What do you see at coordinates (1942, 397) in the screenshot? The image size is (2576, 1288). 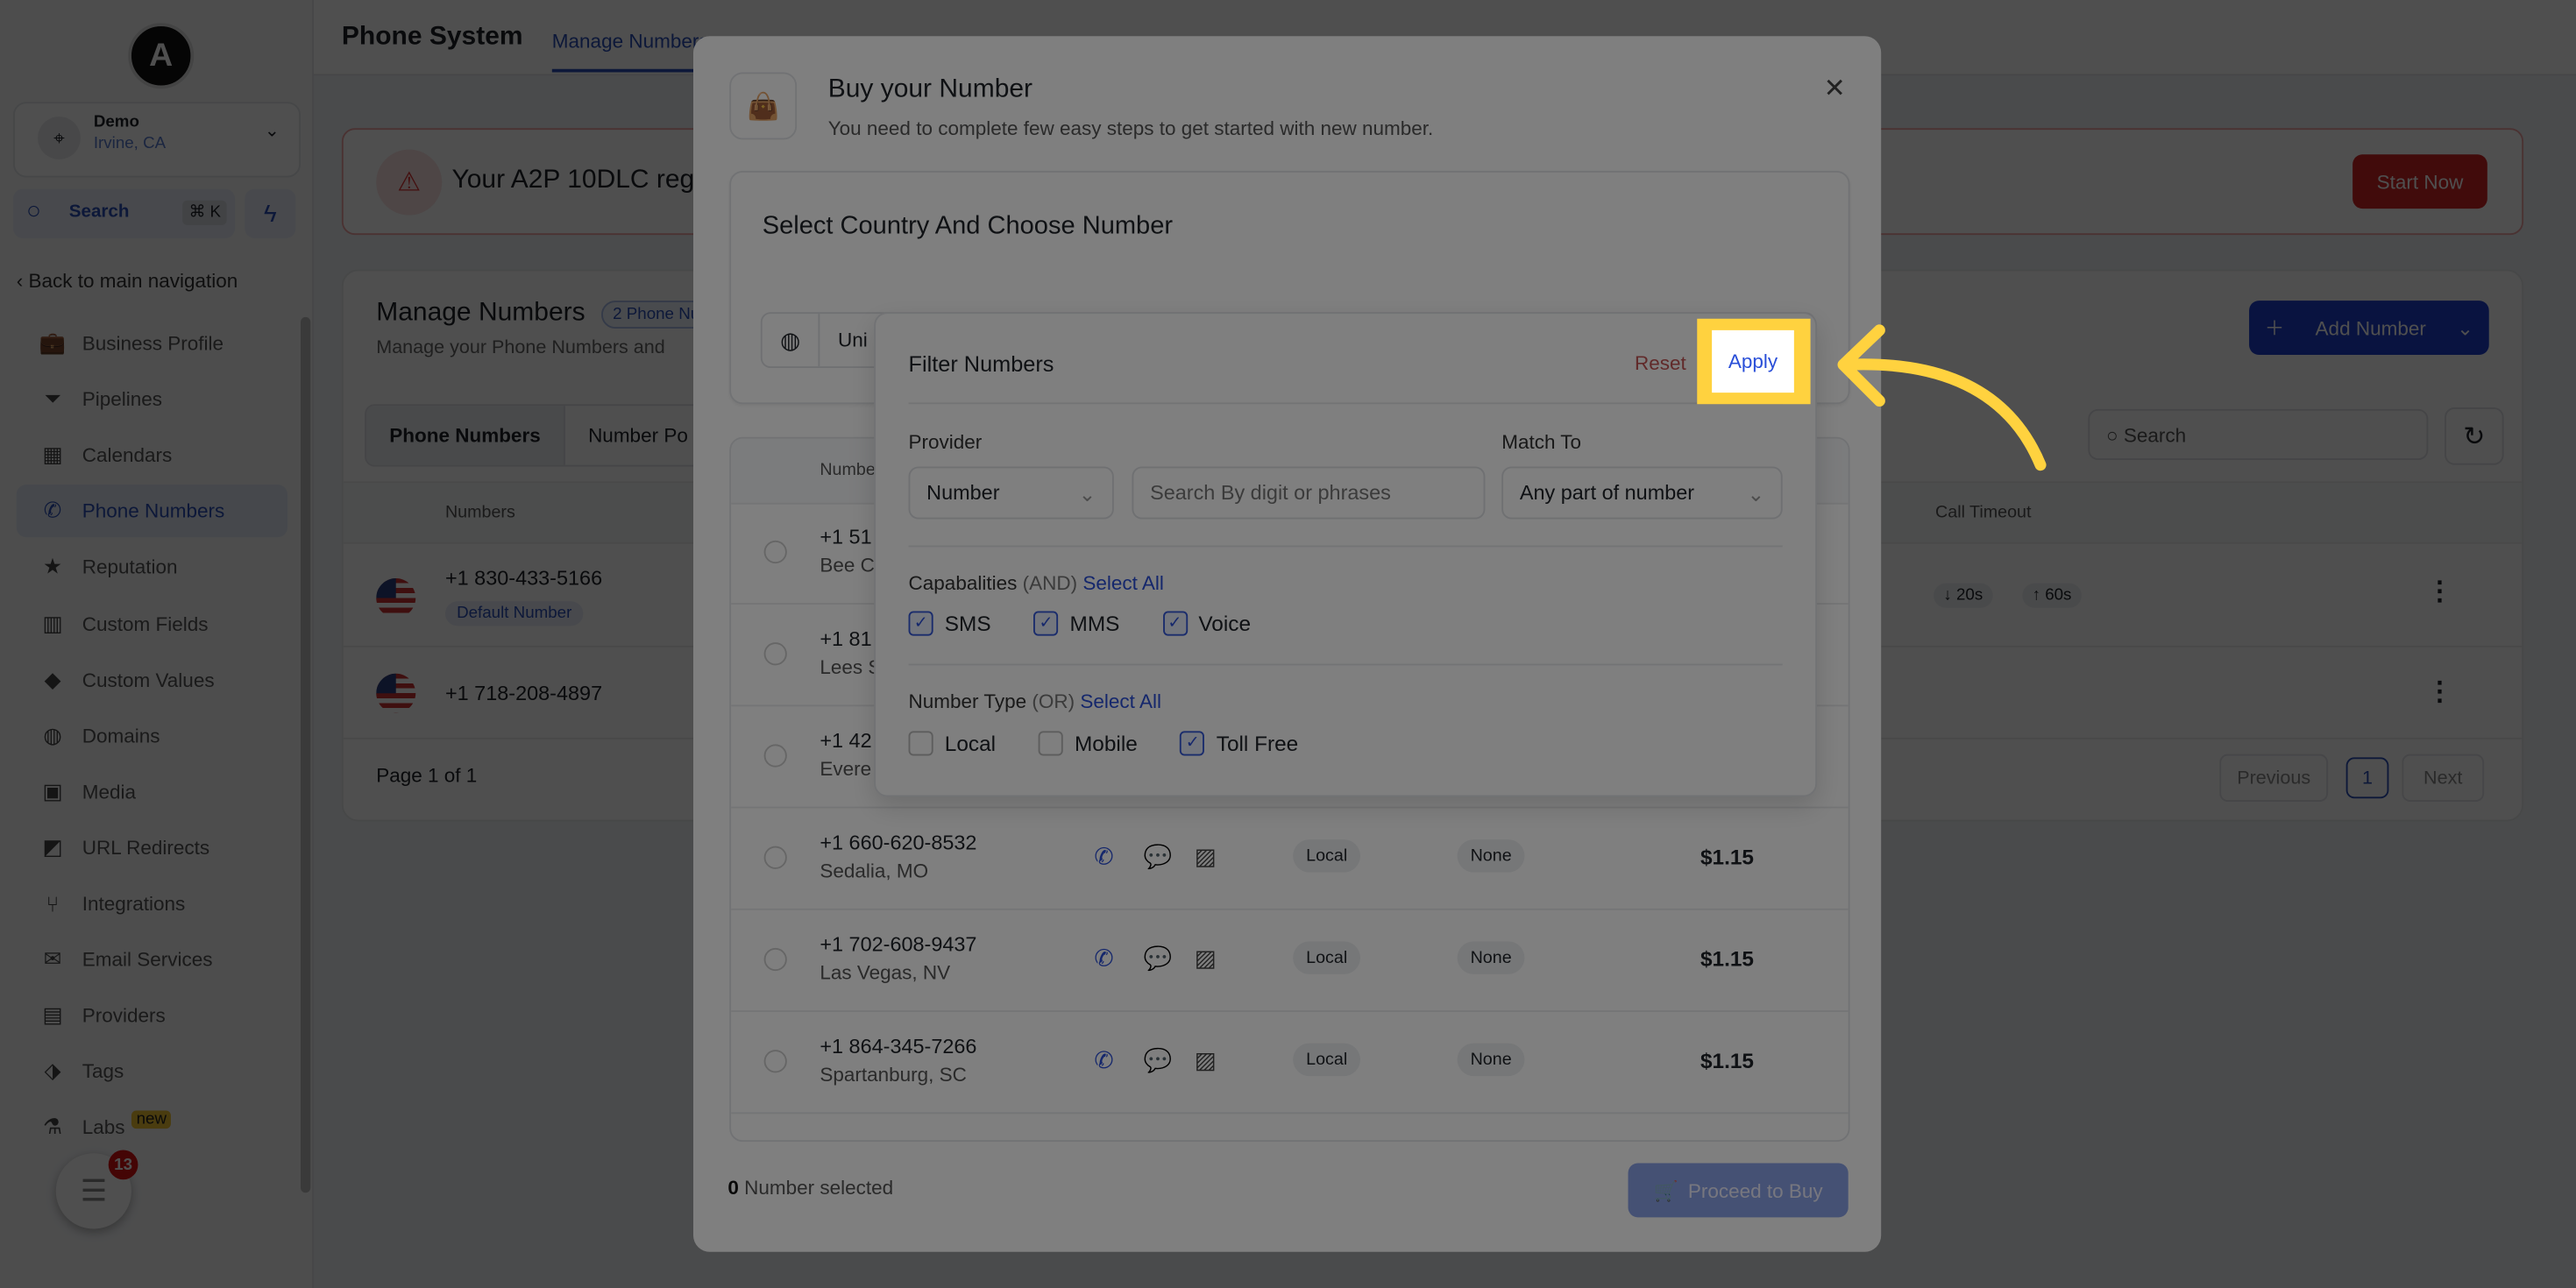 I see `pointer-arrow-icon` at bounding box center [1942, 397].